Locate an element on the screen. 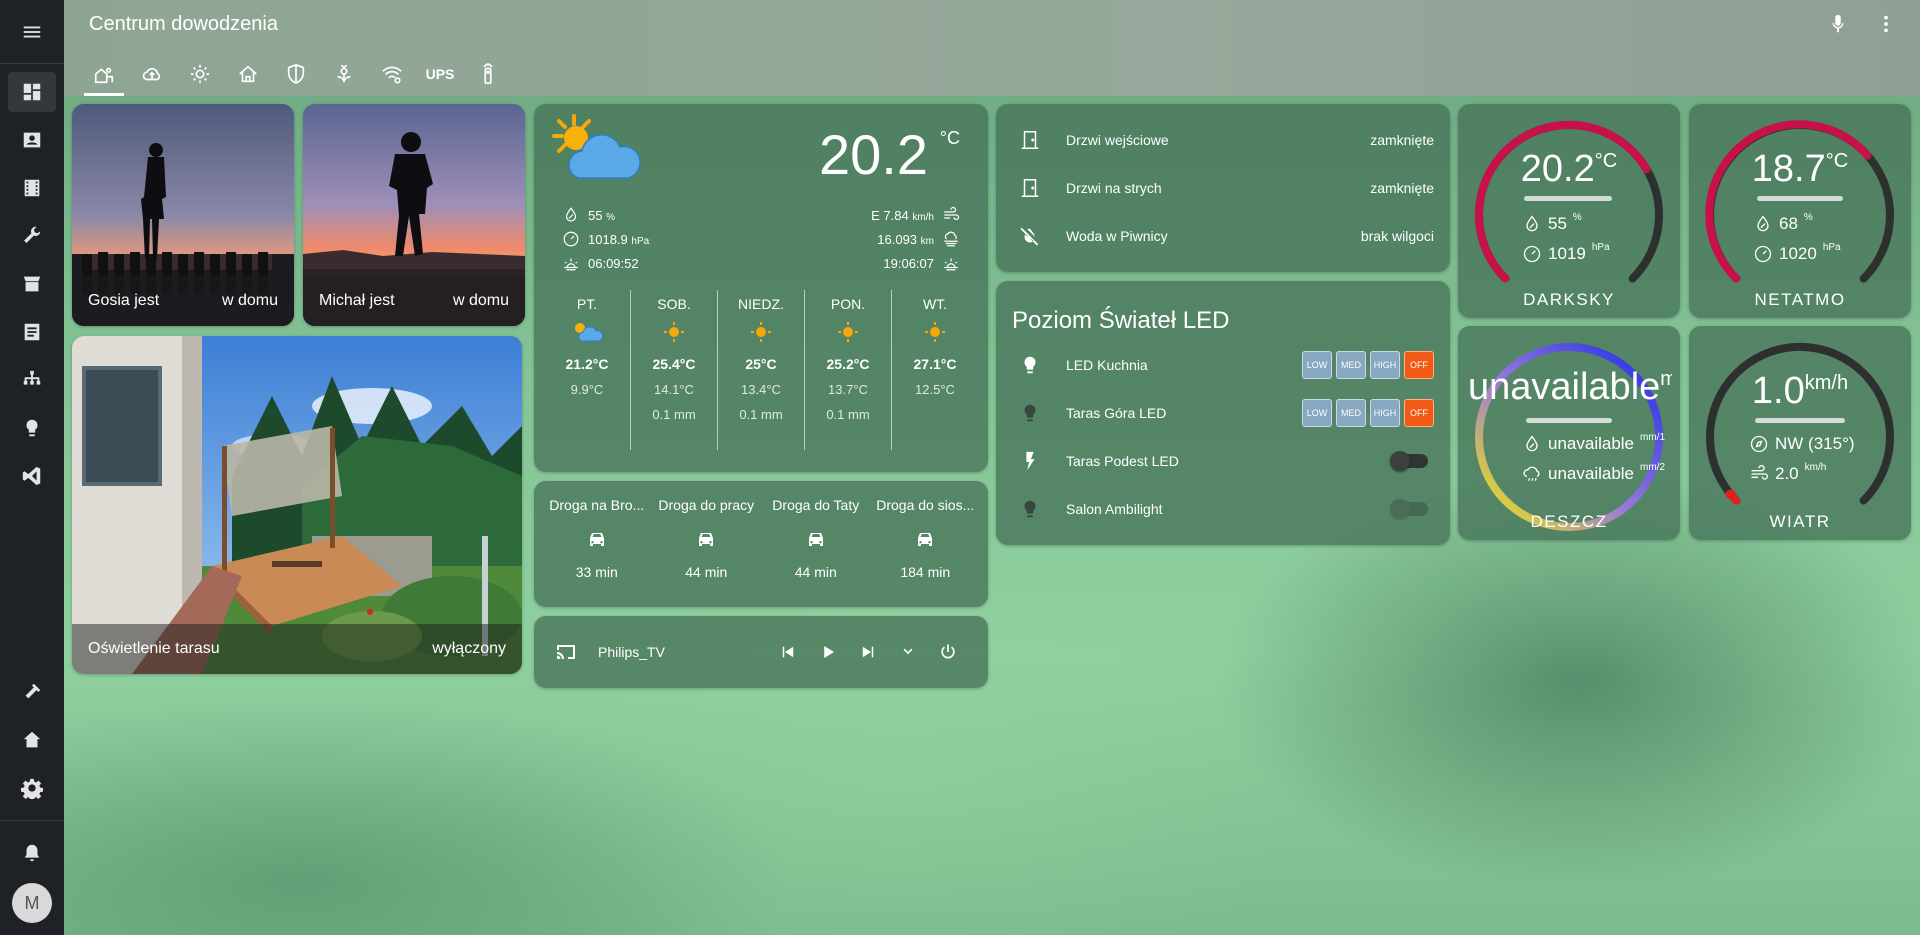 The image size is (1920, 935). flash-icon is located at coordinates (1030, 461).